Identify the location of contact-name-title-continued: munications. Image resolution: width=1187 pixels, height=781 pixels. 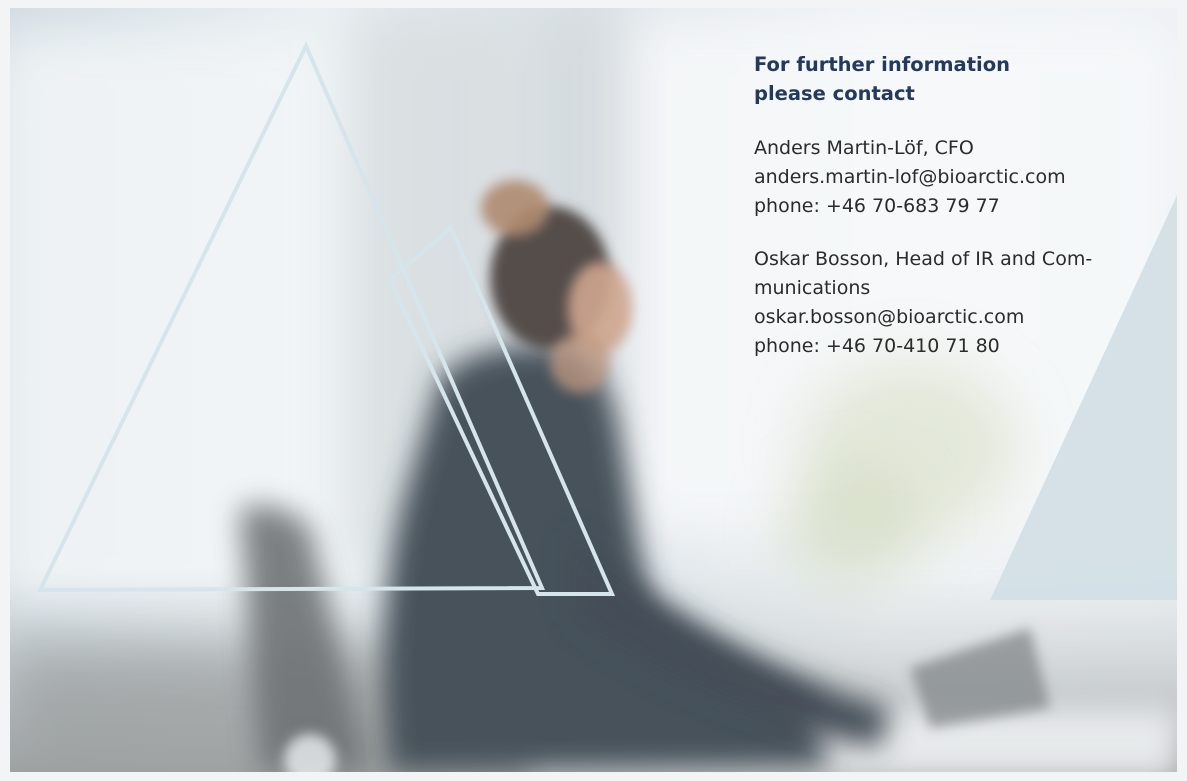
(812, 288).